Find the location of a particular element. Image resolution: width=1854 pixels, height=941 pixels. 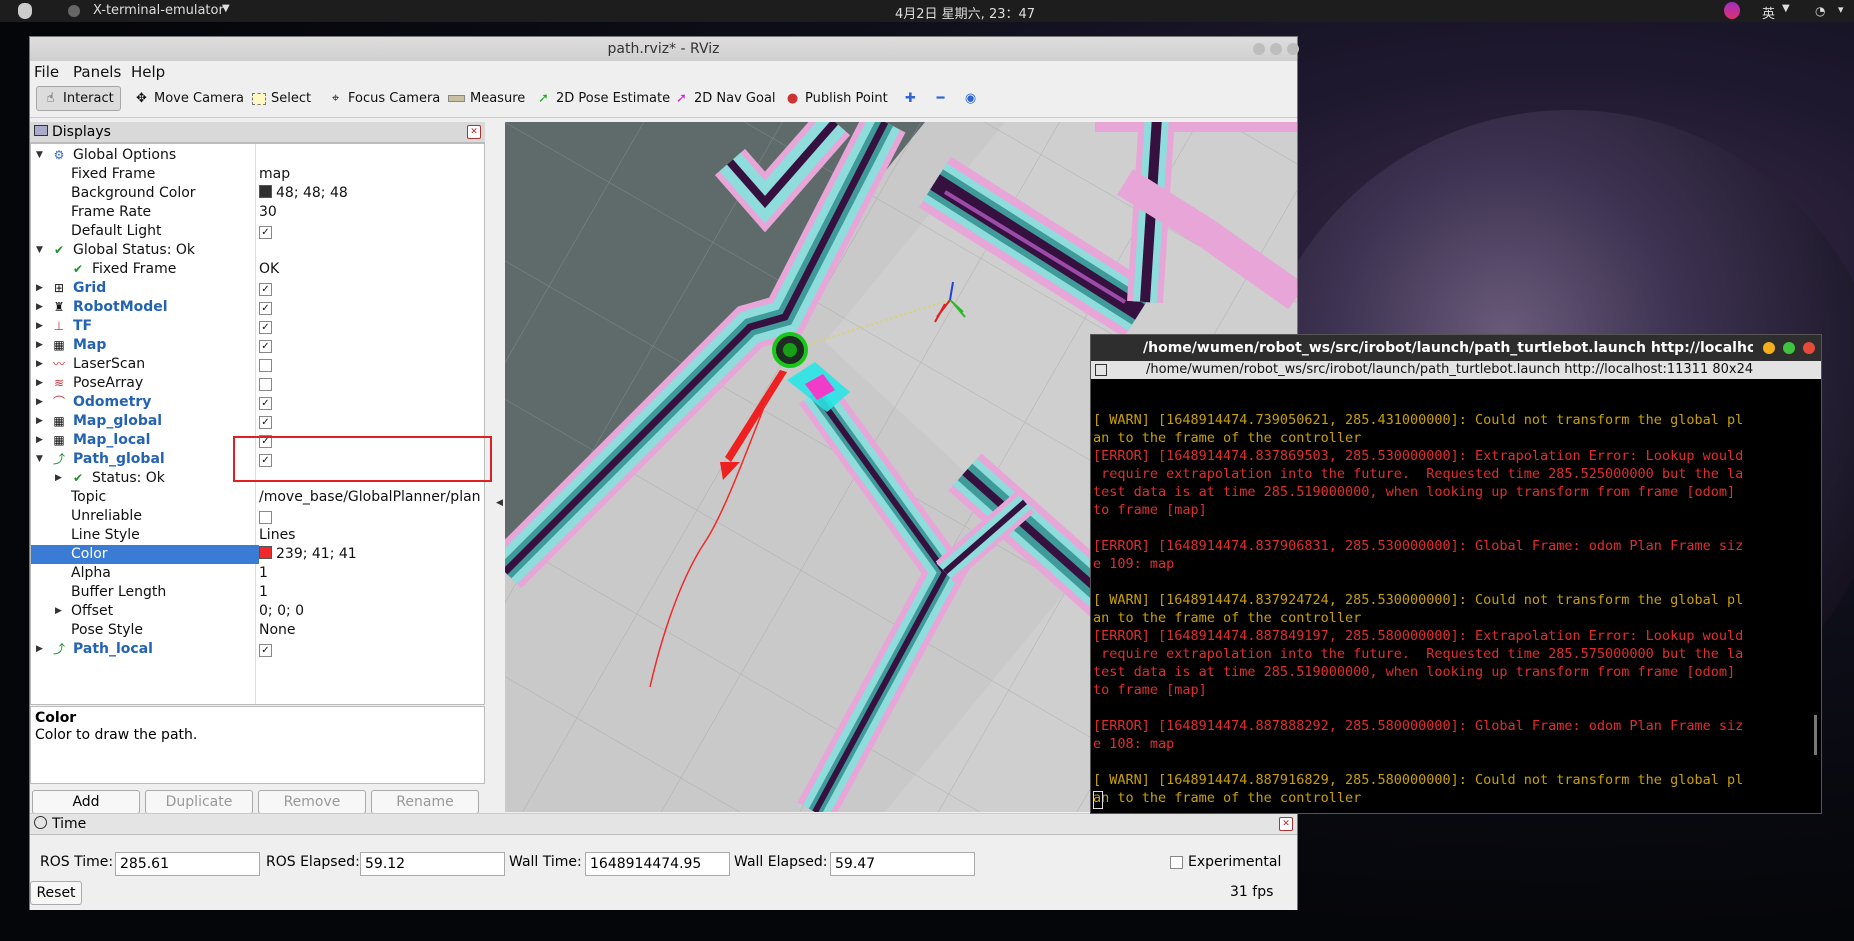

tree-row-color: Color 239; 41; 41 is located at coordinates (257, 554).